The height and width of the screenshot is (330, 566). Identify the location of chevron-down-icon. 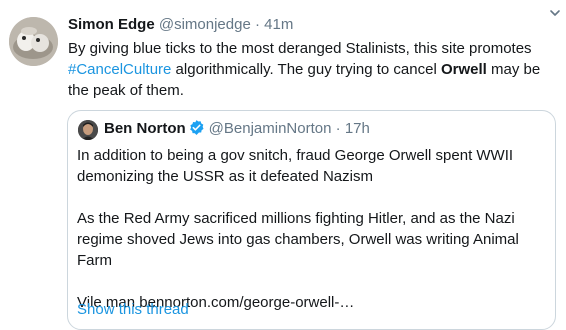
(555, 13).